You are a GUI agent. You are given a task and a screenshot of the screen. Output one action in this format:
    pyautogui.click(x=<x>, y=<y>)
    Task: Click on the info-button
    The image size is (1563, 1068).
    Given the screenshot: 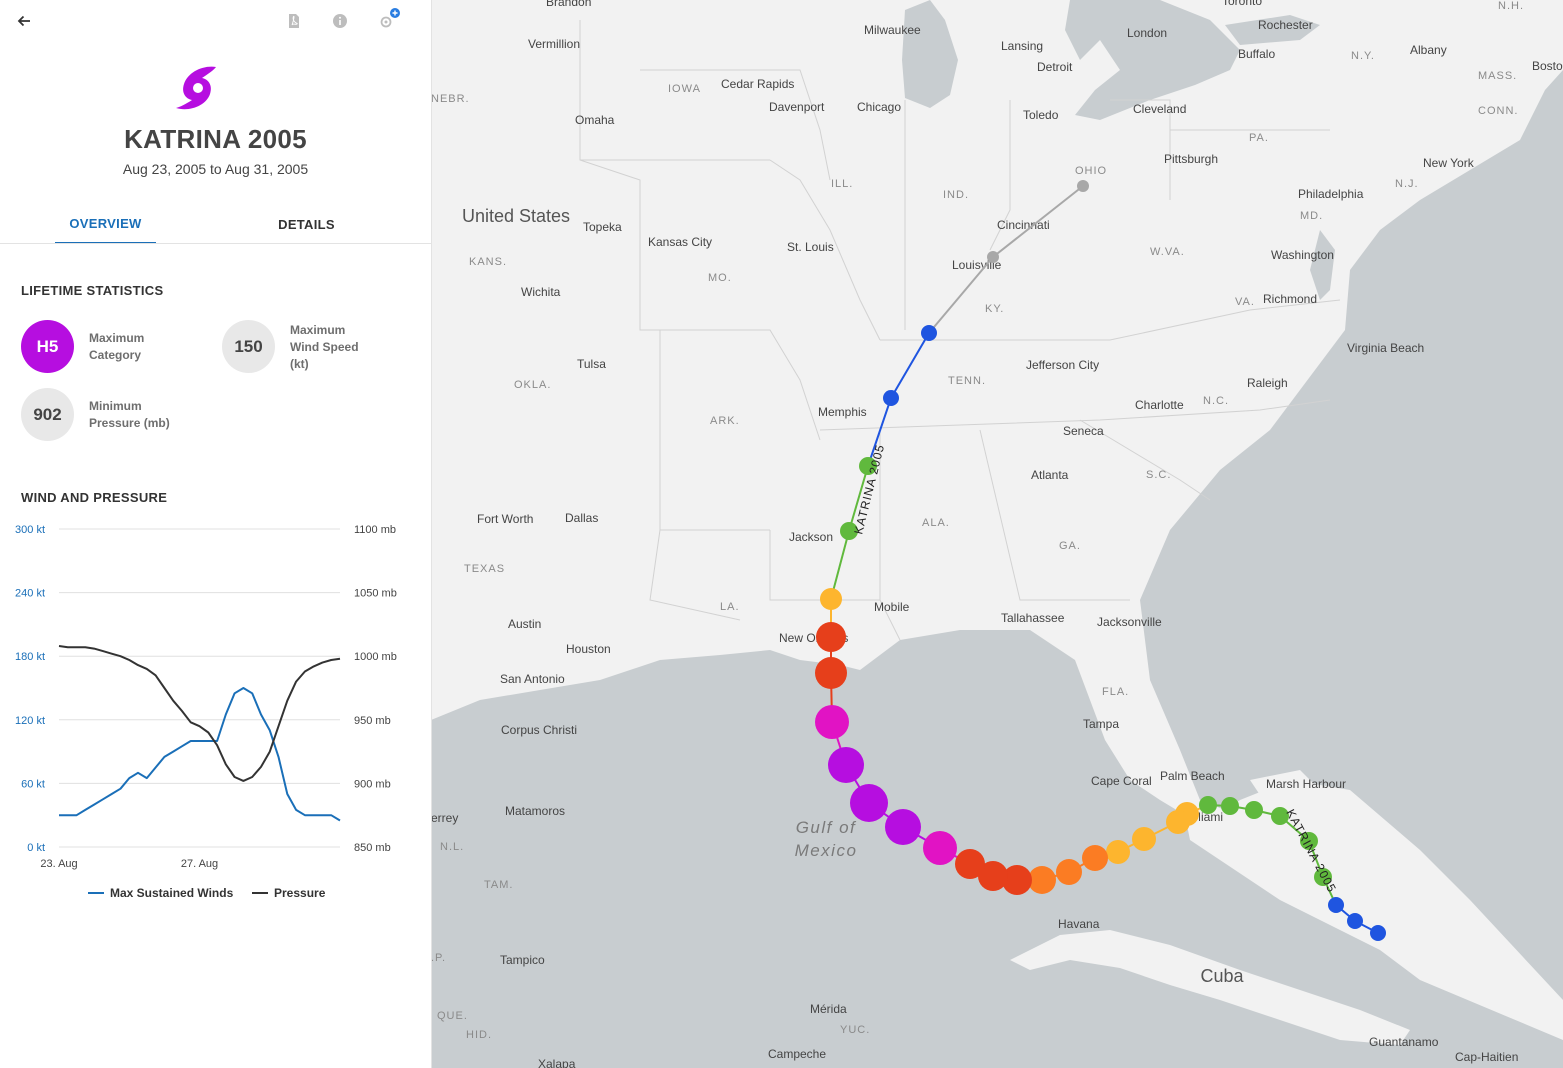 What is the action you would take?
    pyautogui.click(x=340, y=21)
    